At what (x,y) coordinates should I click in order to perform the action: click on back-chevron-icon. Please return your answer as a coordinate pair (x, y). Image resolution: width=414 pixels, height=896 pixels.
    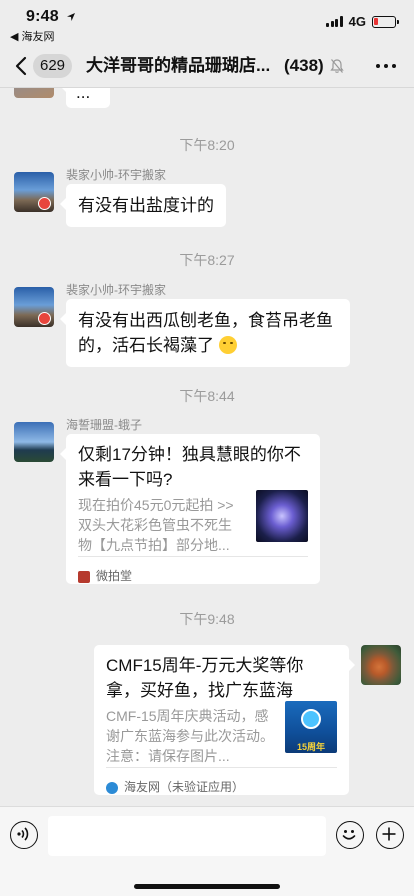
    Looking at the image, I should click on (21, 66).